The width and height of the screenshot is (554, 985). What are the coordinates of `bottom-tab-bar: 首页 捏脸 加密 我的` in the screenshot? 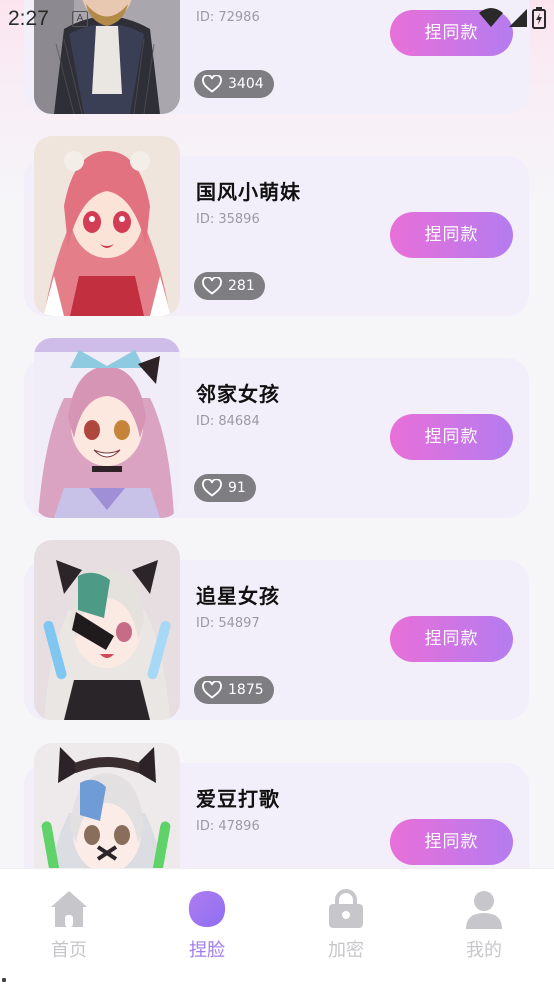 It's located at (277, 926).